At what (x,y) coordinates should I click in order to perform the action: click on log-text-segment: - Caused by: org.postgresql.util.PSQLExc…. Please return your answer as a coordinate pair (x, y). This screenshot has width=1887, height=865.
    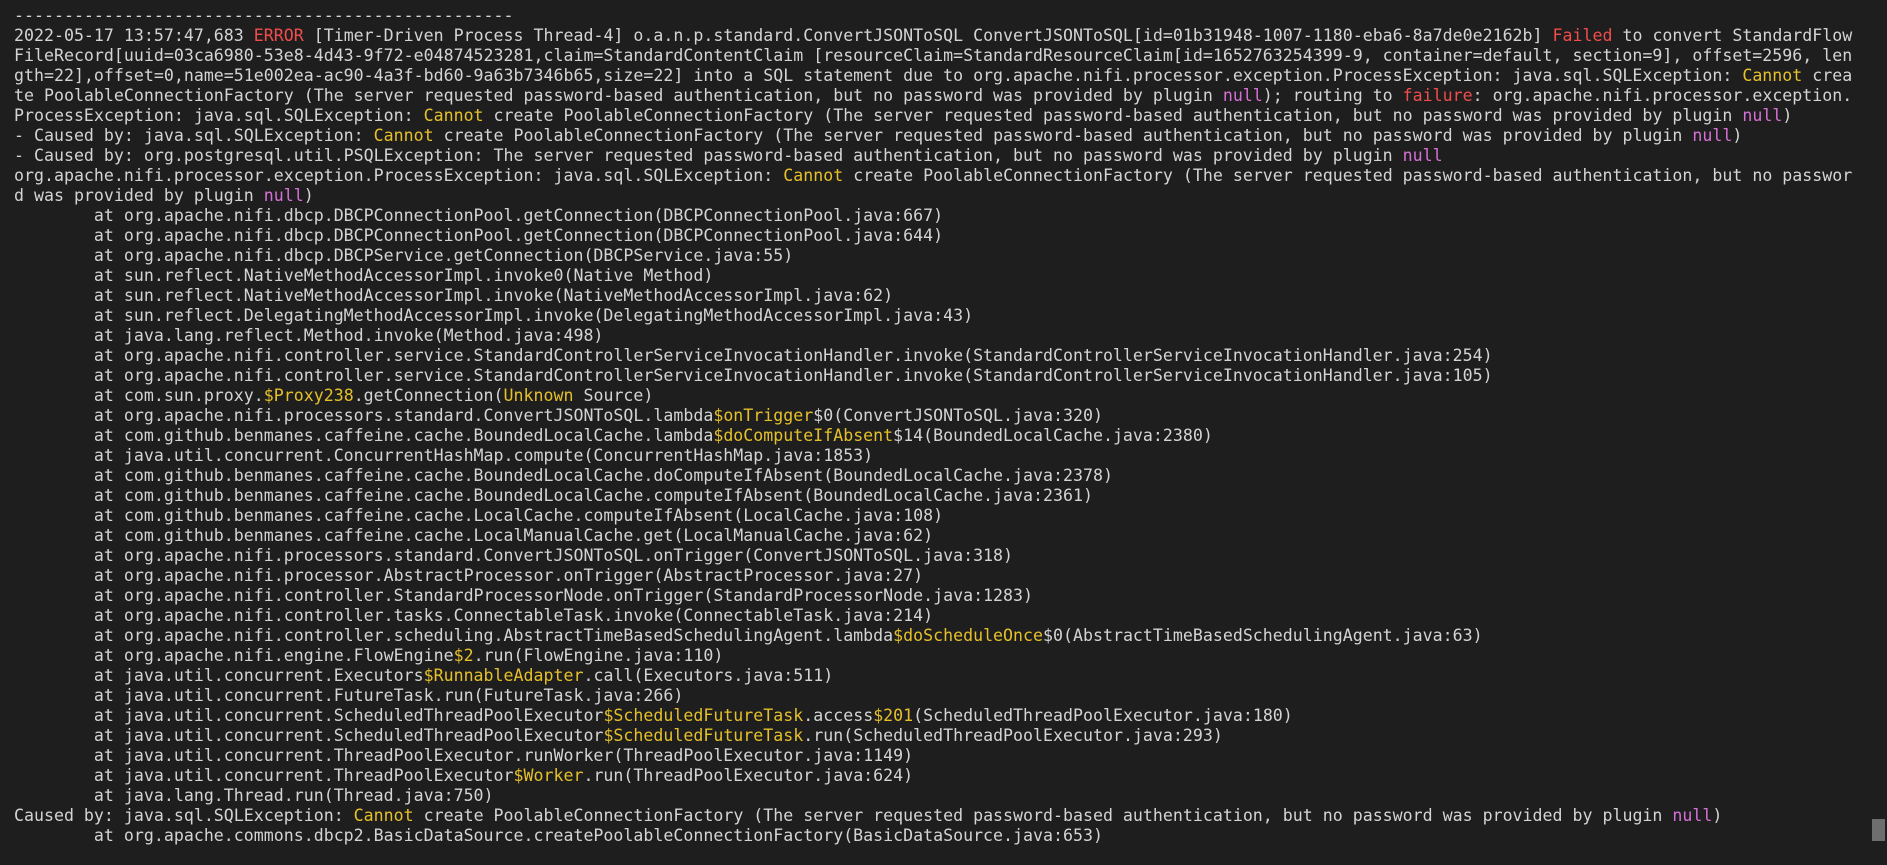
    Looking at the image, I should click on (708, 155).